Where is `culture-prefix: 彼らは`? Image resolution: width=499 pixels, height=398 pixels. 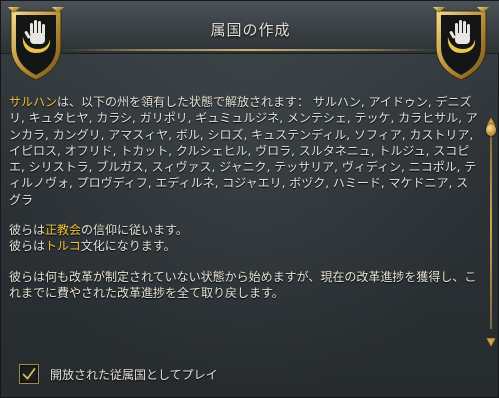
culture-prefix: 彼らは is located at coordinates (27, 246).